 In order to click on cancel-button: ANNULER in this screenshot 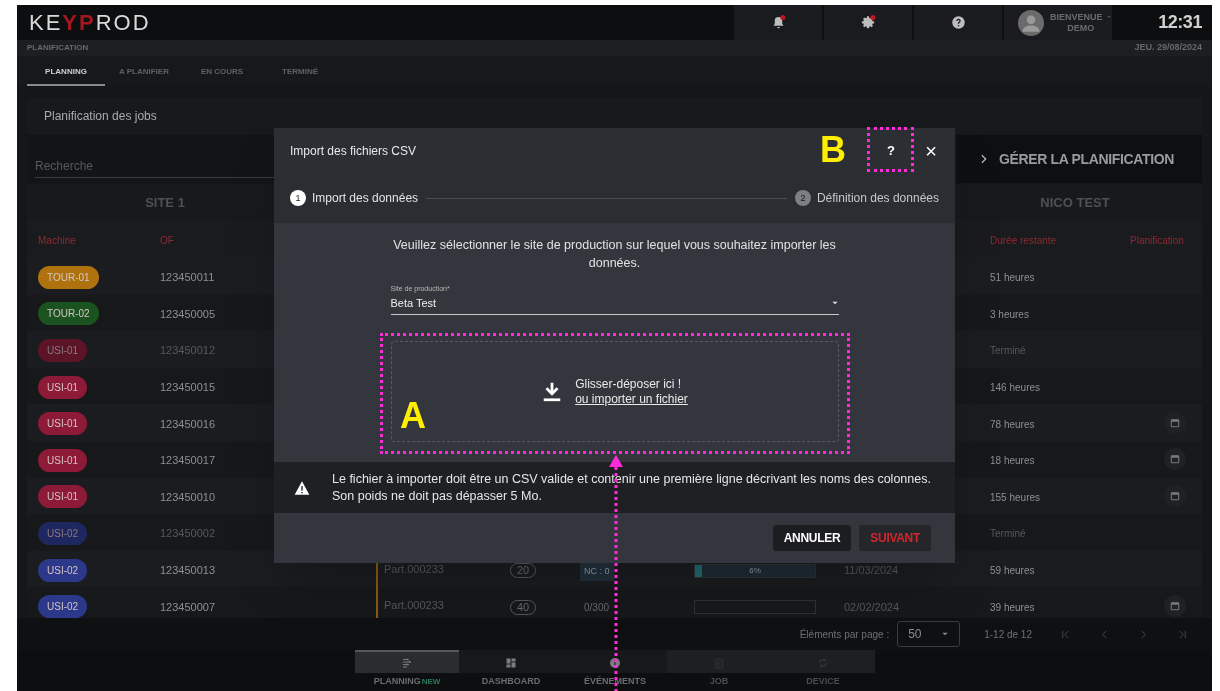, I will do `click(812, 538)`.